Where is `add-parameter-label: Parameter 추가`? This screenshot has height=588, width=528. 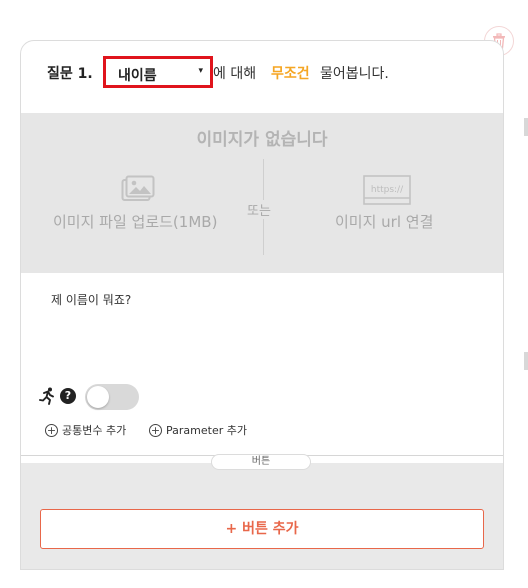
add-parameter-label: Parameter 추가 is located at coordinates (206, 430).